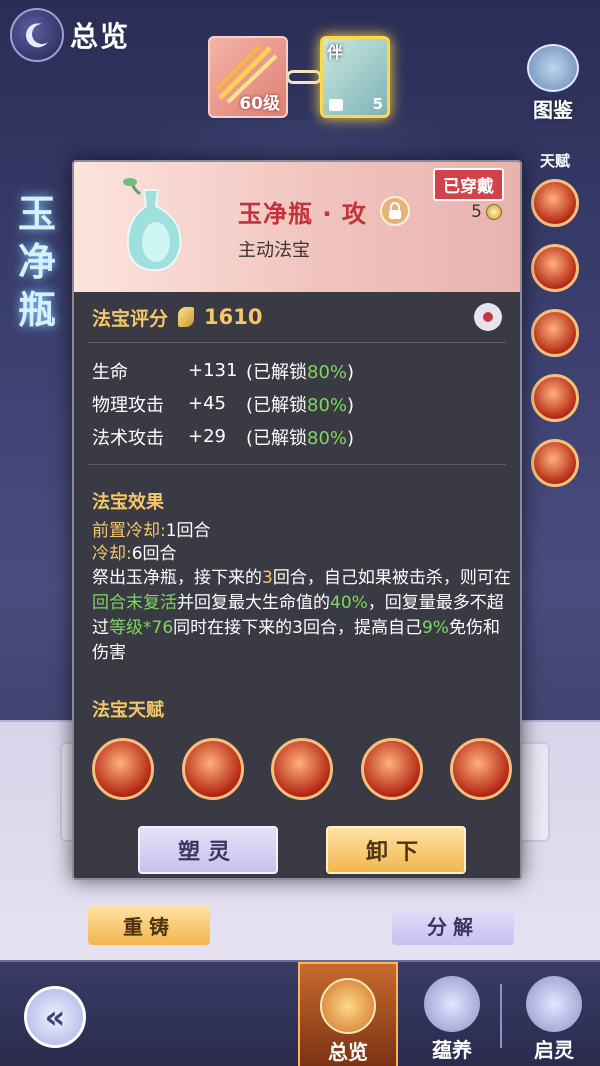 The image size is (600, 1066). What do you see at coordinates (302, 214) in the screenshot?
I see `item-name: 玉净瓶 · 攻` at bounding box center [302, 214].